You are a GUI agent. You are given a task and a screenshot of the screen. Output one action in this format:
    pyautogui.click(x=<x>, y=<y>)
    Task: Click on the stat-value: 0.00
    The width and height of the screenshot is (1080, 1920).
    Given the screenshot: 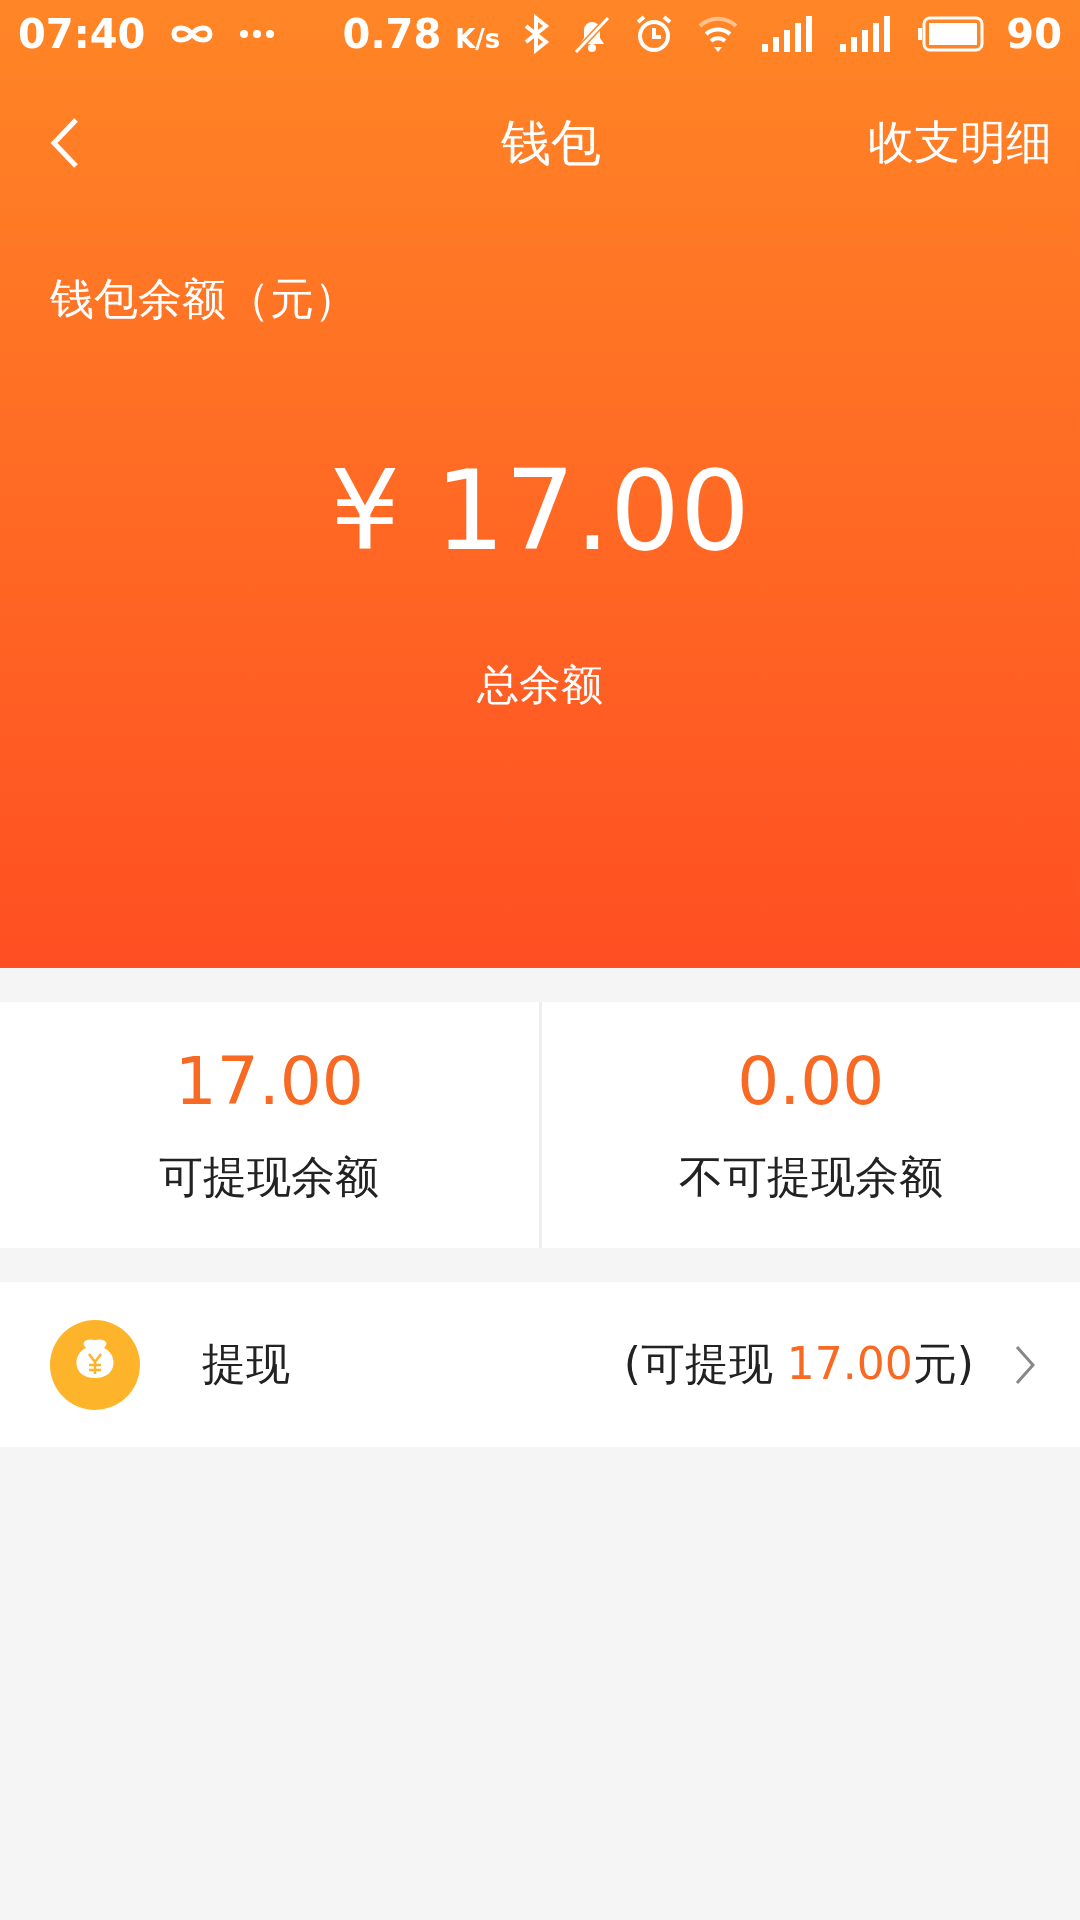 What is the action you would take?
    pyautogui.click(x=811, y=1081)
    